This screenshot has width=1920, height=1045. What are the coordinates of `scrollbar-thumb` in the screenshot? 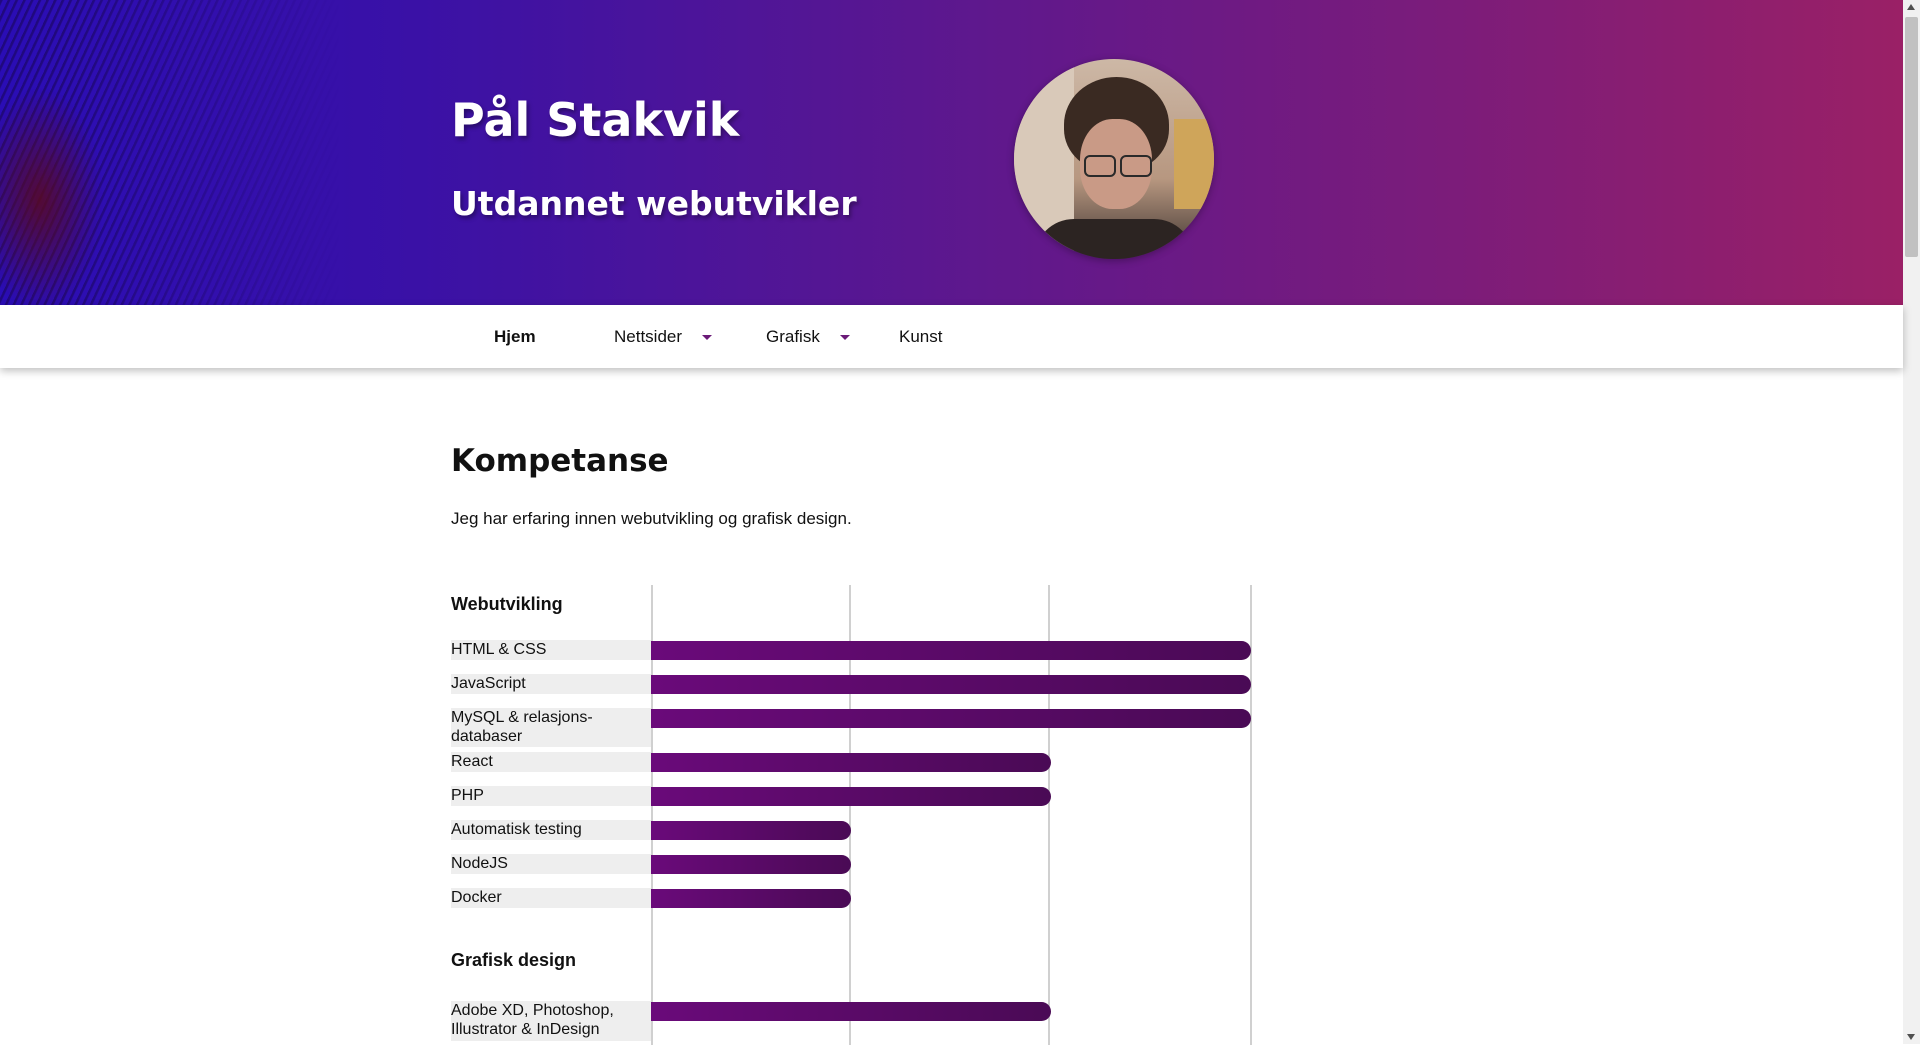 It's located at (1911, 137).